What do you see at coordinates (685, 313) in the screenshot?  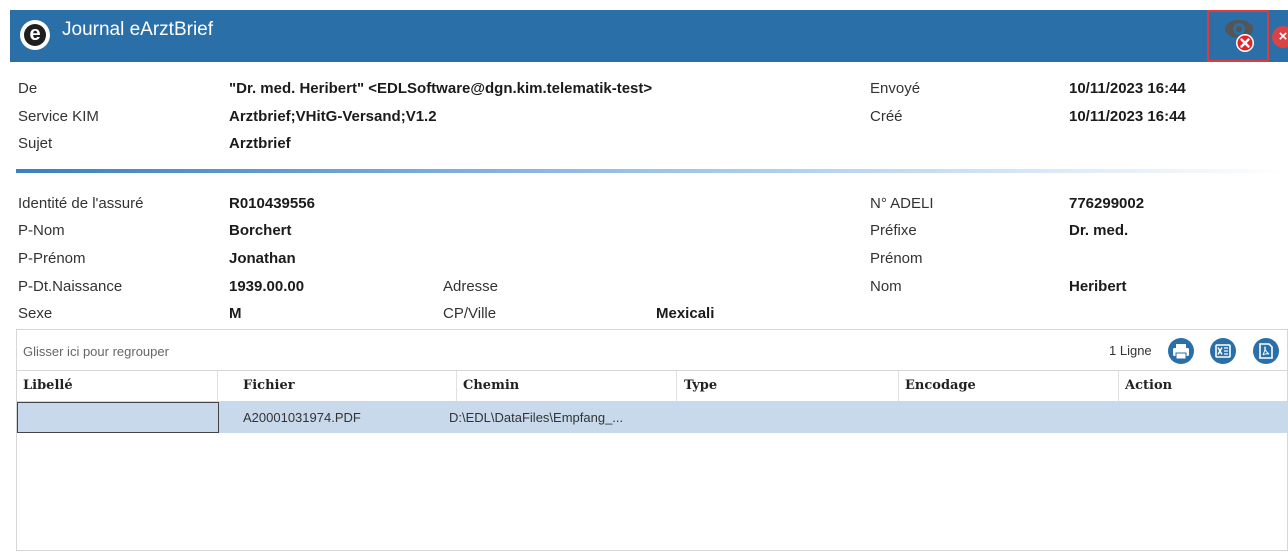 I see `city-value: Mexicali` at bounding box center [685, 313].